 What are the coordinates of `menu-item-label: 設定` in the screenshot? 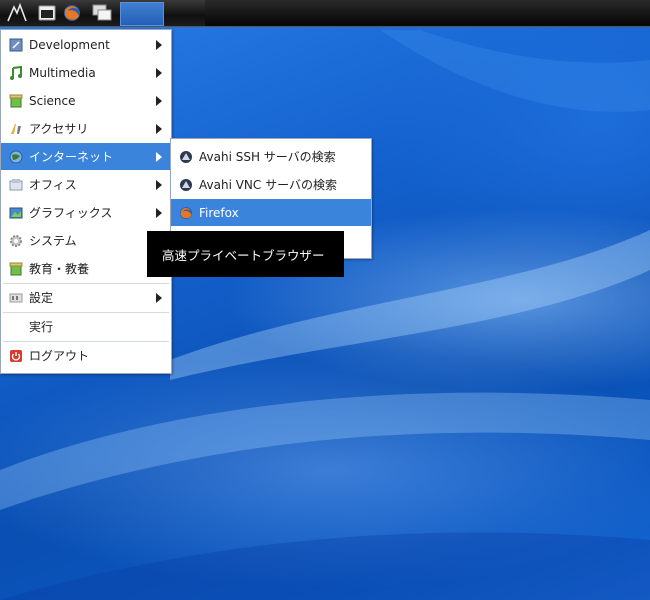 It's located at (41, 298).